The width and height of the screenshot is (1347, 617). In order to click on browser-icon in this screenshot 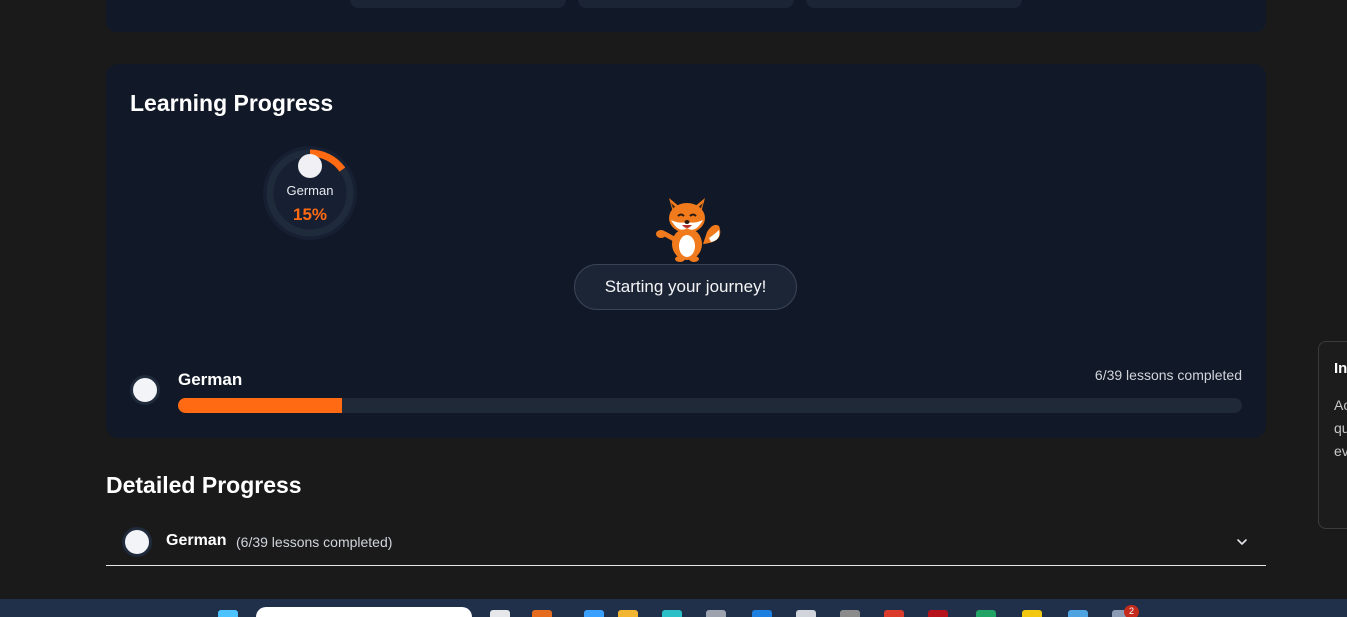, I will do `click(542, 613)`.